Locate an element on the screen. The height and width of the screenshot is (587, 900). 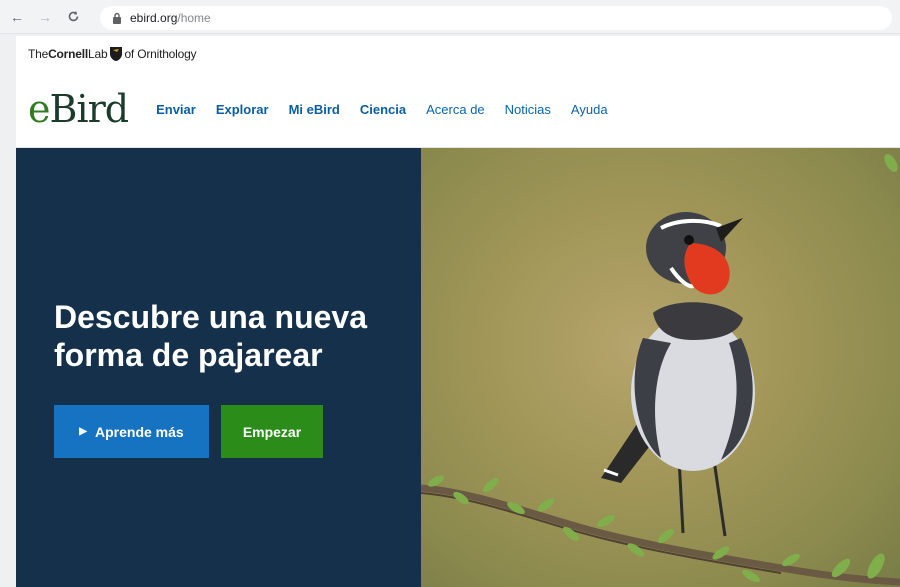
play-icon: ▶ is located at coordinates (83, 431).